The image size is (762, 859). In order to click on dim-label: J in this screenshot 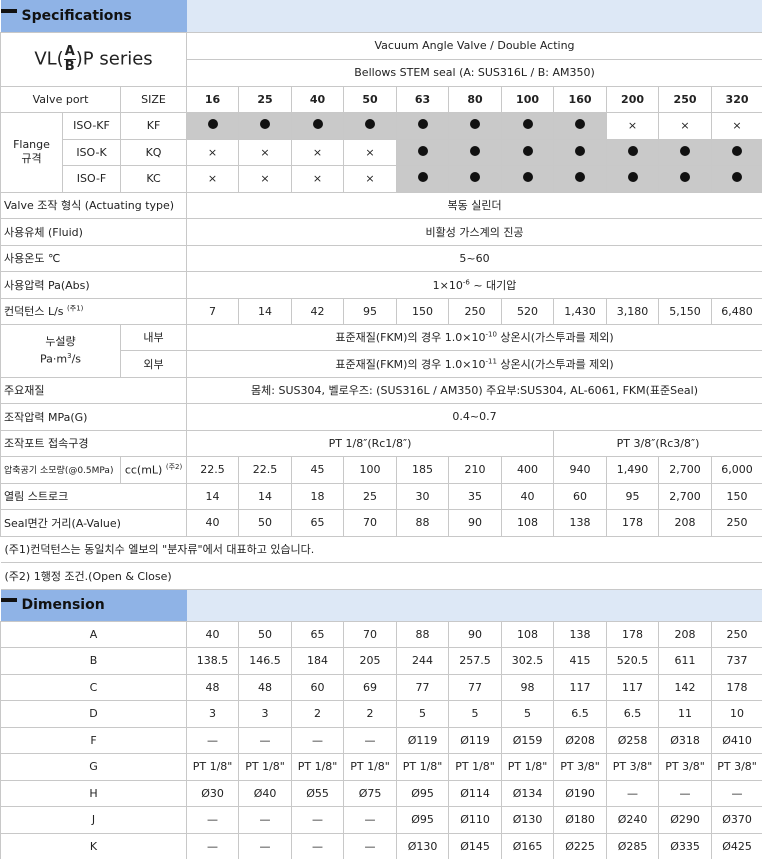, I will do `click(94, 820)`.